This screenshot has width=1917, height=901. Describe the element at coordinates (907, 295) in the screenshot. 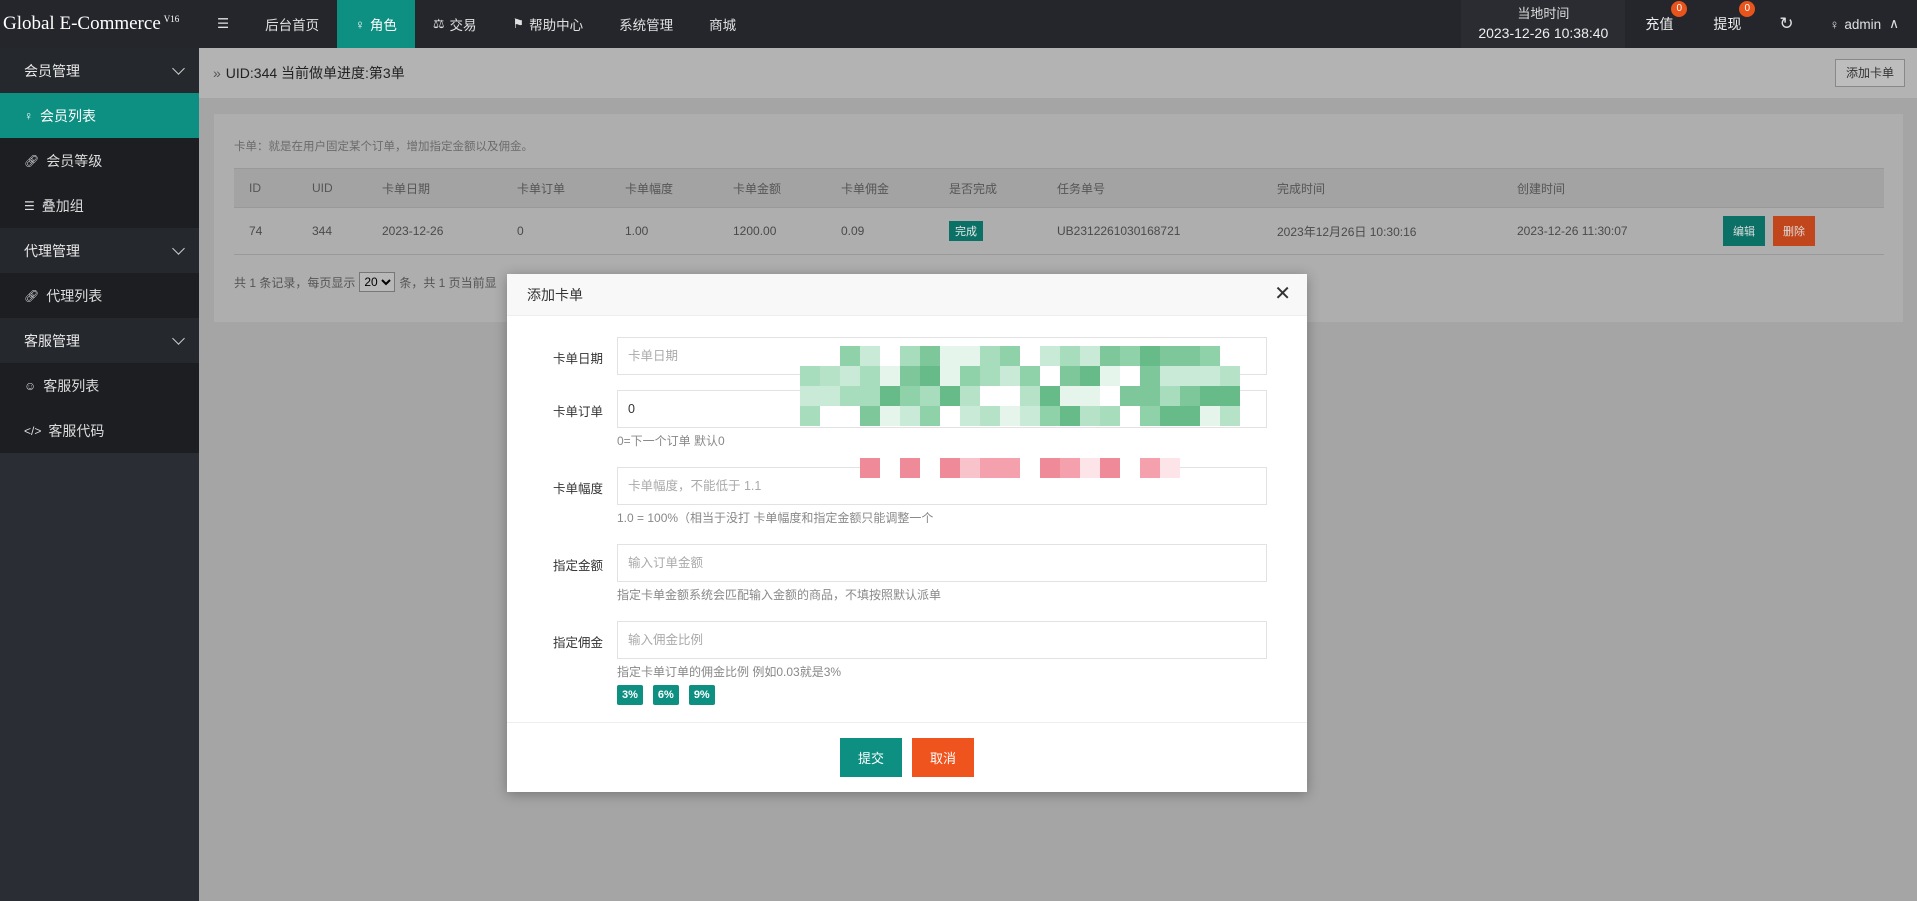

I see `modal-header: 添加卡单 ✕` at that location.